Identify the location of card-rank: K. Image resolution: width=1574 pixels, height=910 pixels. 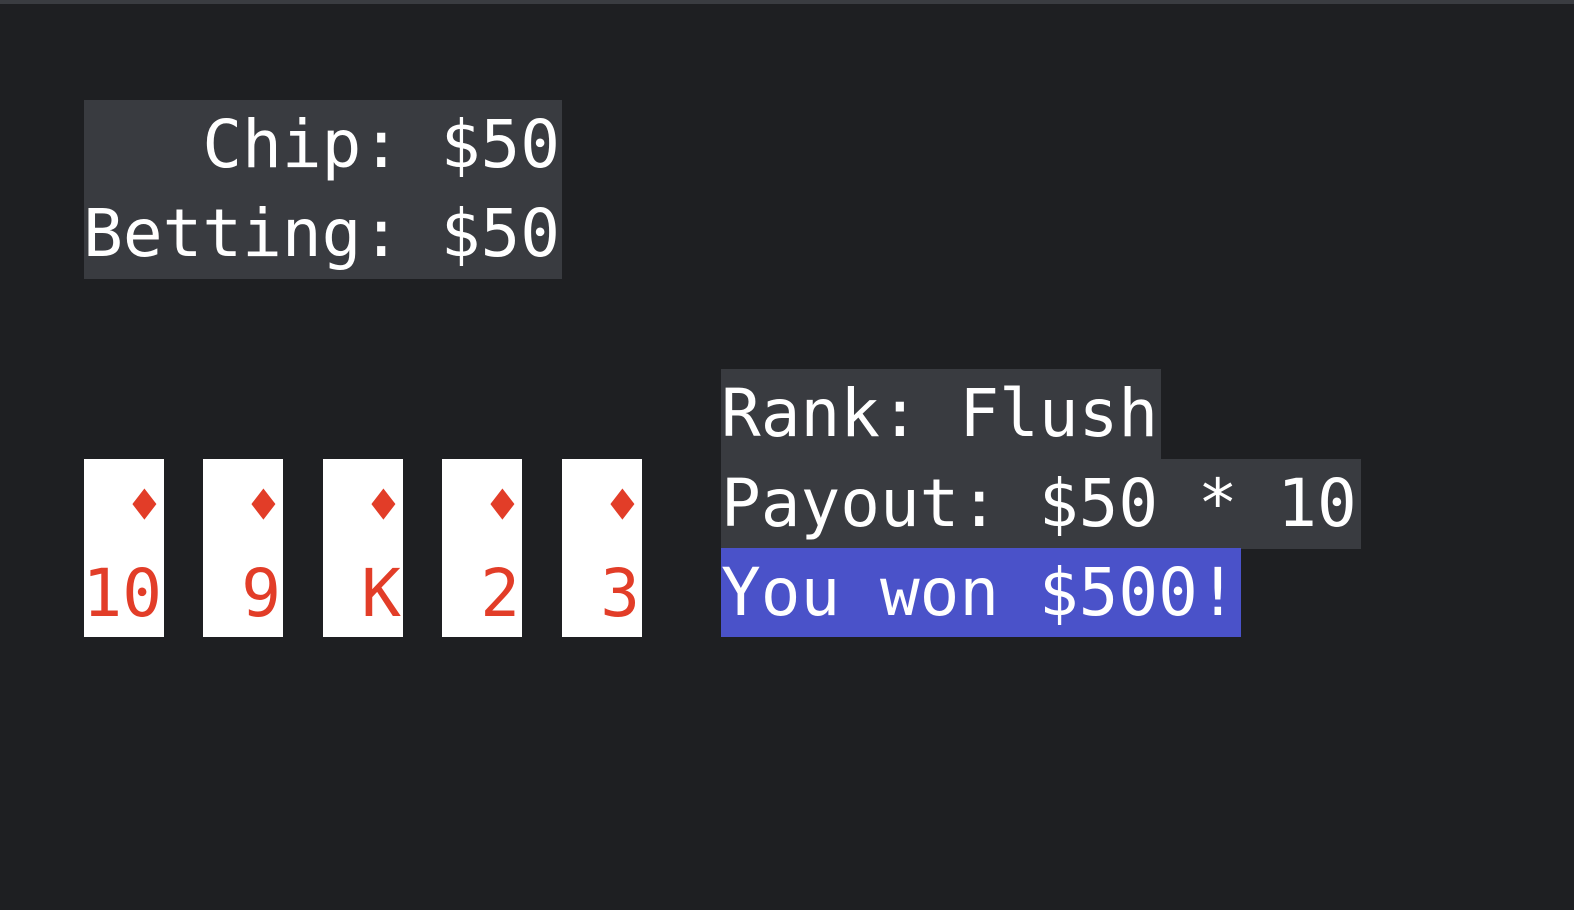
(381, 593).